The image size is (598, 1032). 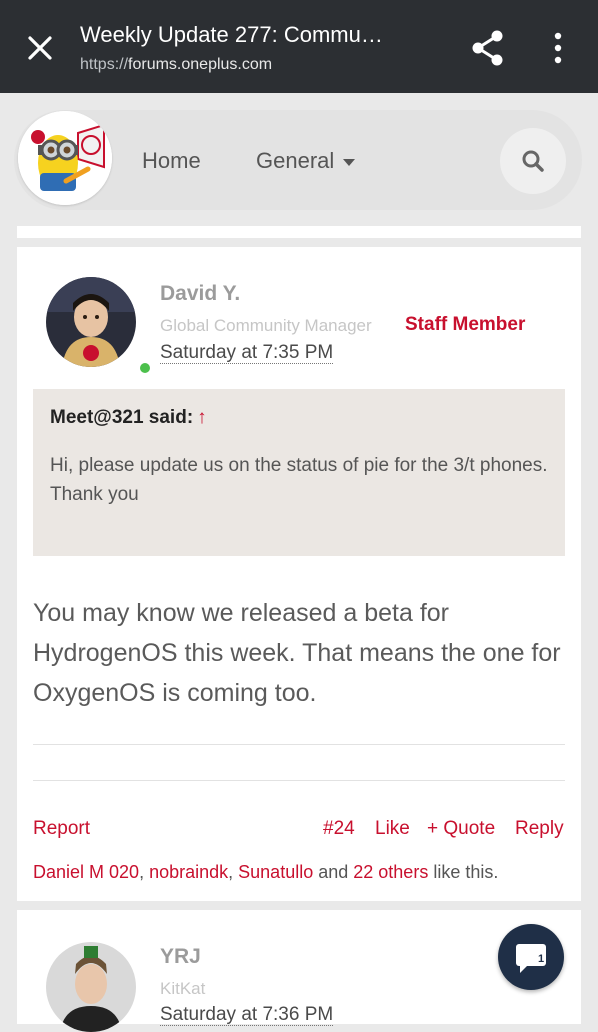 What do you see at coordinates (247, 1015) in the screenshot?
I see `post-date: Saturday at 7:36 PM` at bounding box center [247, 1015].